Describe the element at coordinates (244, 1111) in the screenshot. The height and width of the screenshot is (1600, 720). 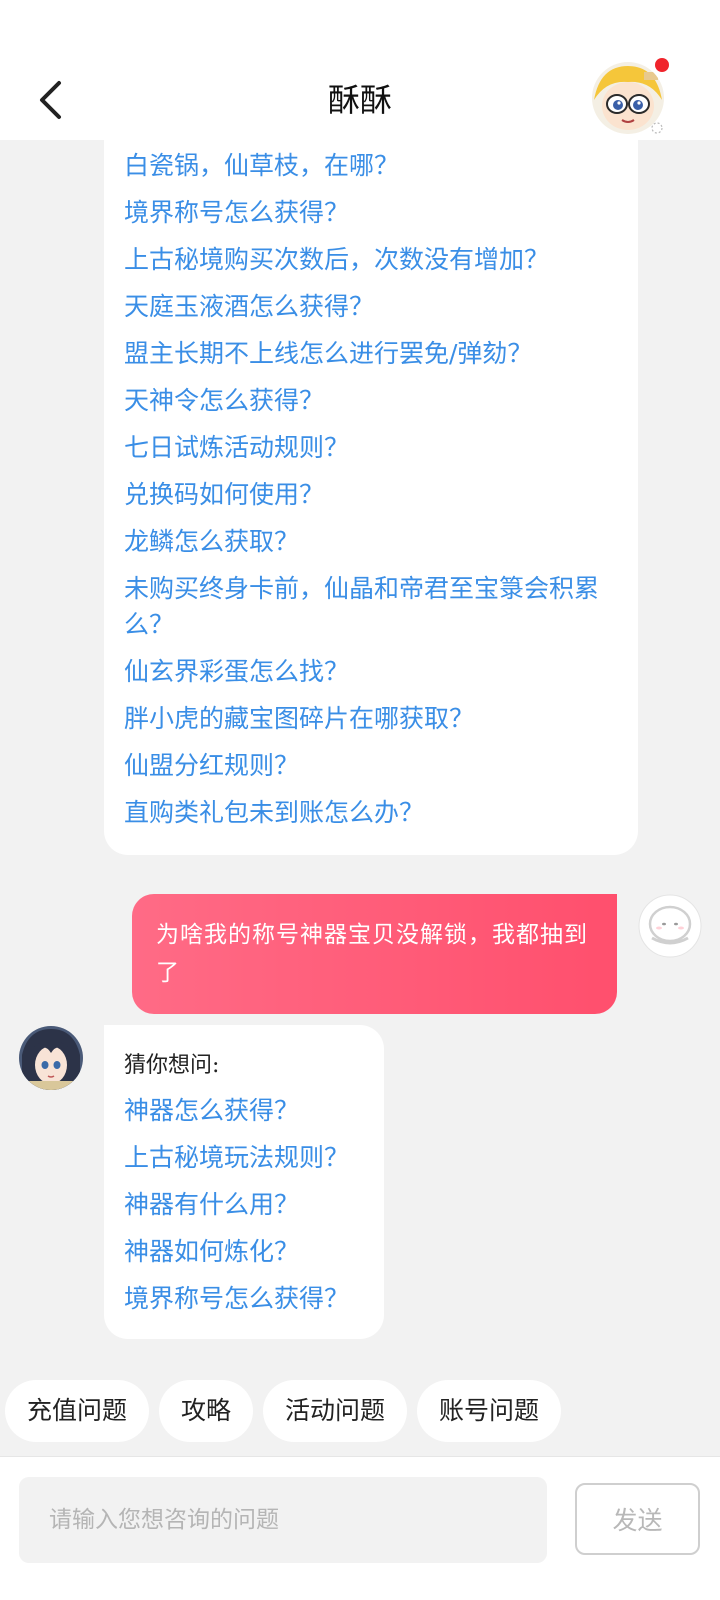
I see `suggested-question: 神器怎么获得？` at that location.